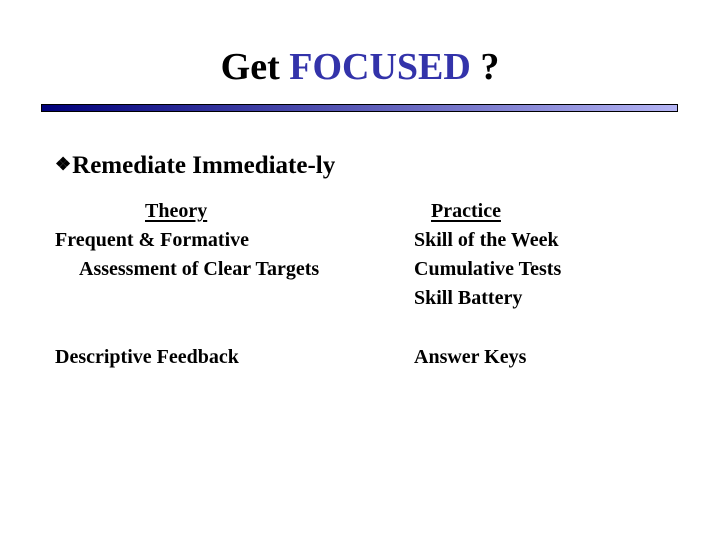 The image size is (720, 540). Describe the element at coordinates (486, 240) in the screenshot. I see `practice-line: Skill of the Week` at that location.